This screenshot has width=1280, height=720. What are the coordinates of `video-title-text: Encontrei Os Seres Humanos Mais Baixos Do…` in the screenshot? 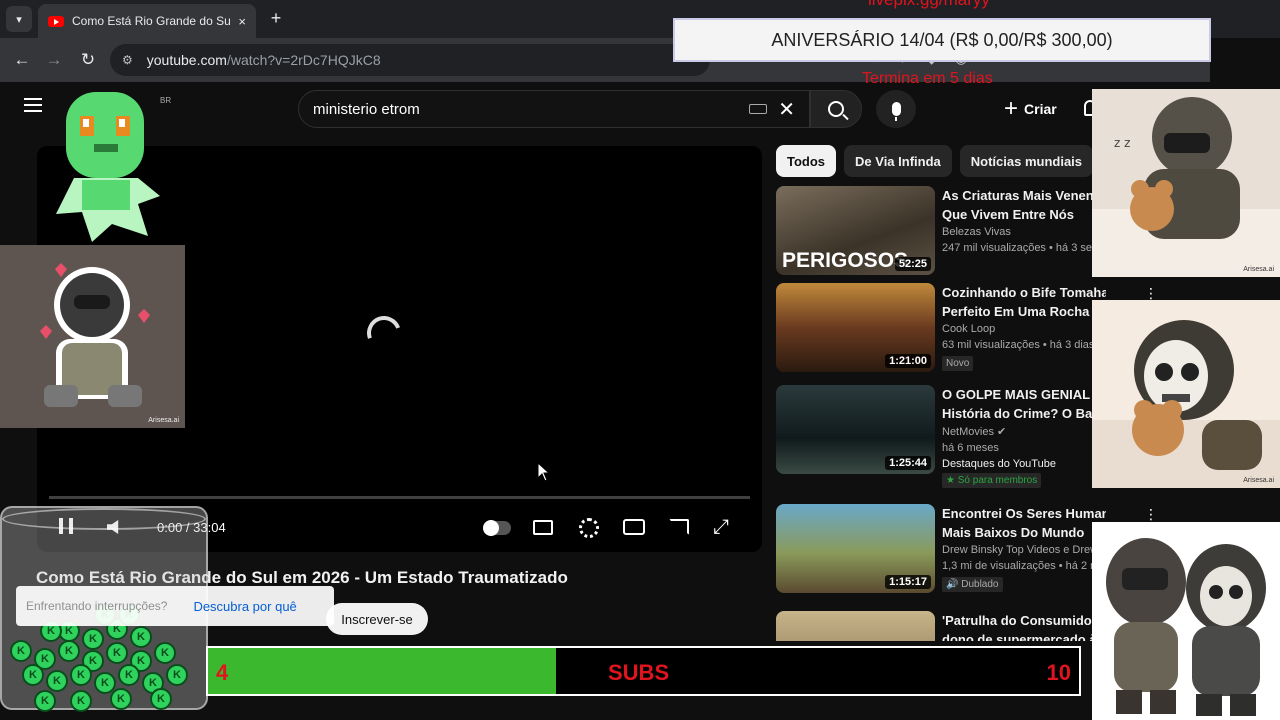 It's located at (1024, 523).